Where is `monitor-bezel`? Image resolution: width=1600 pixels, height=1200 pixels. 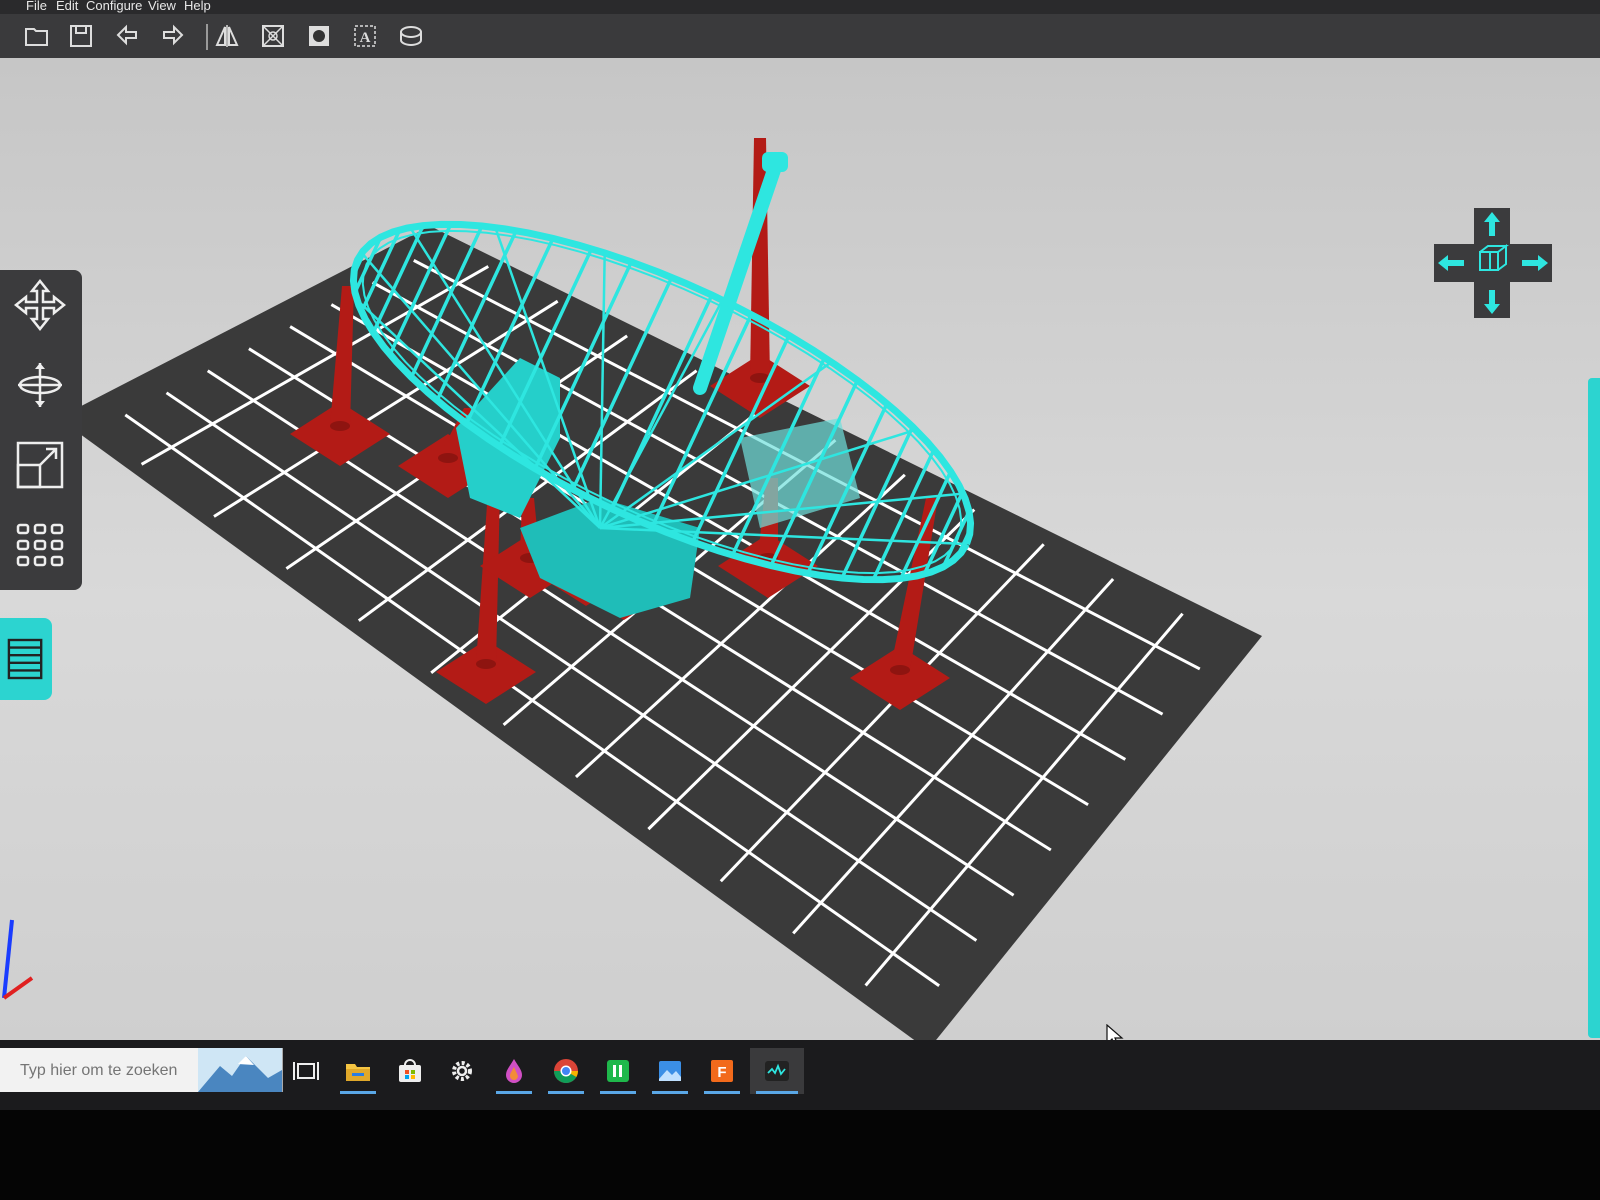
monitor-bezel is located at coordinates (800, 1155).